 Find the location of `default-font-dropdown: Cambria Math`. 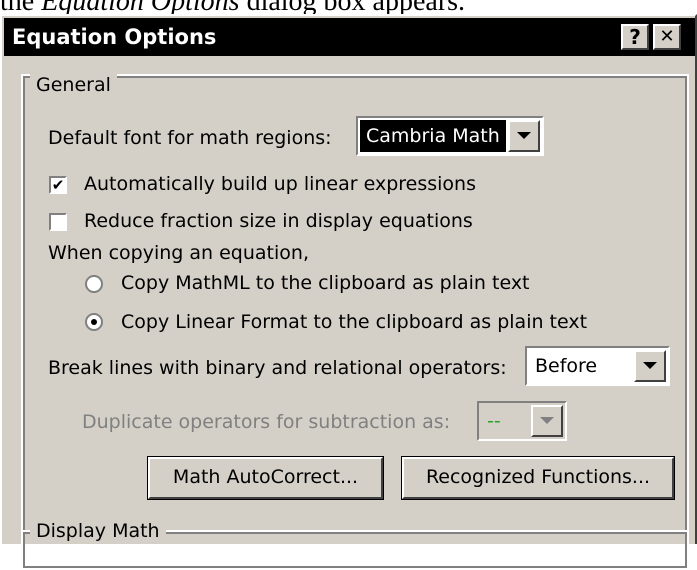

default-font-dropdown: Cambria Math is located at coordinates (450, 136).